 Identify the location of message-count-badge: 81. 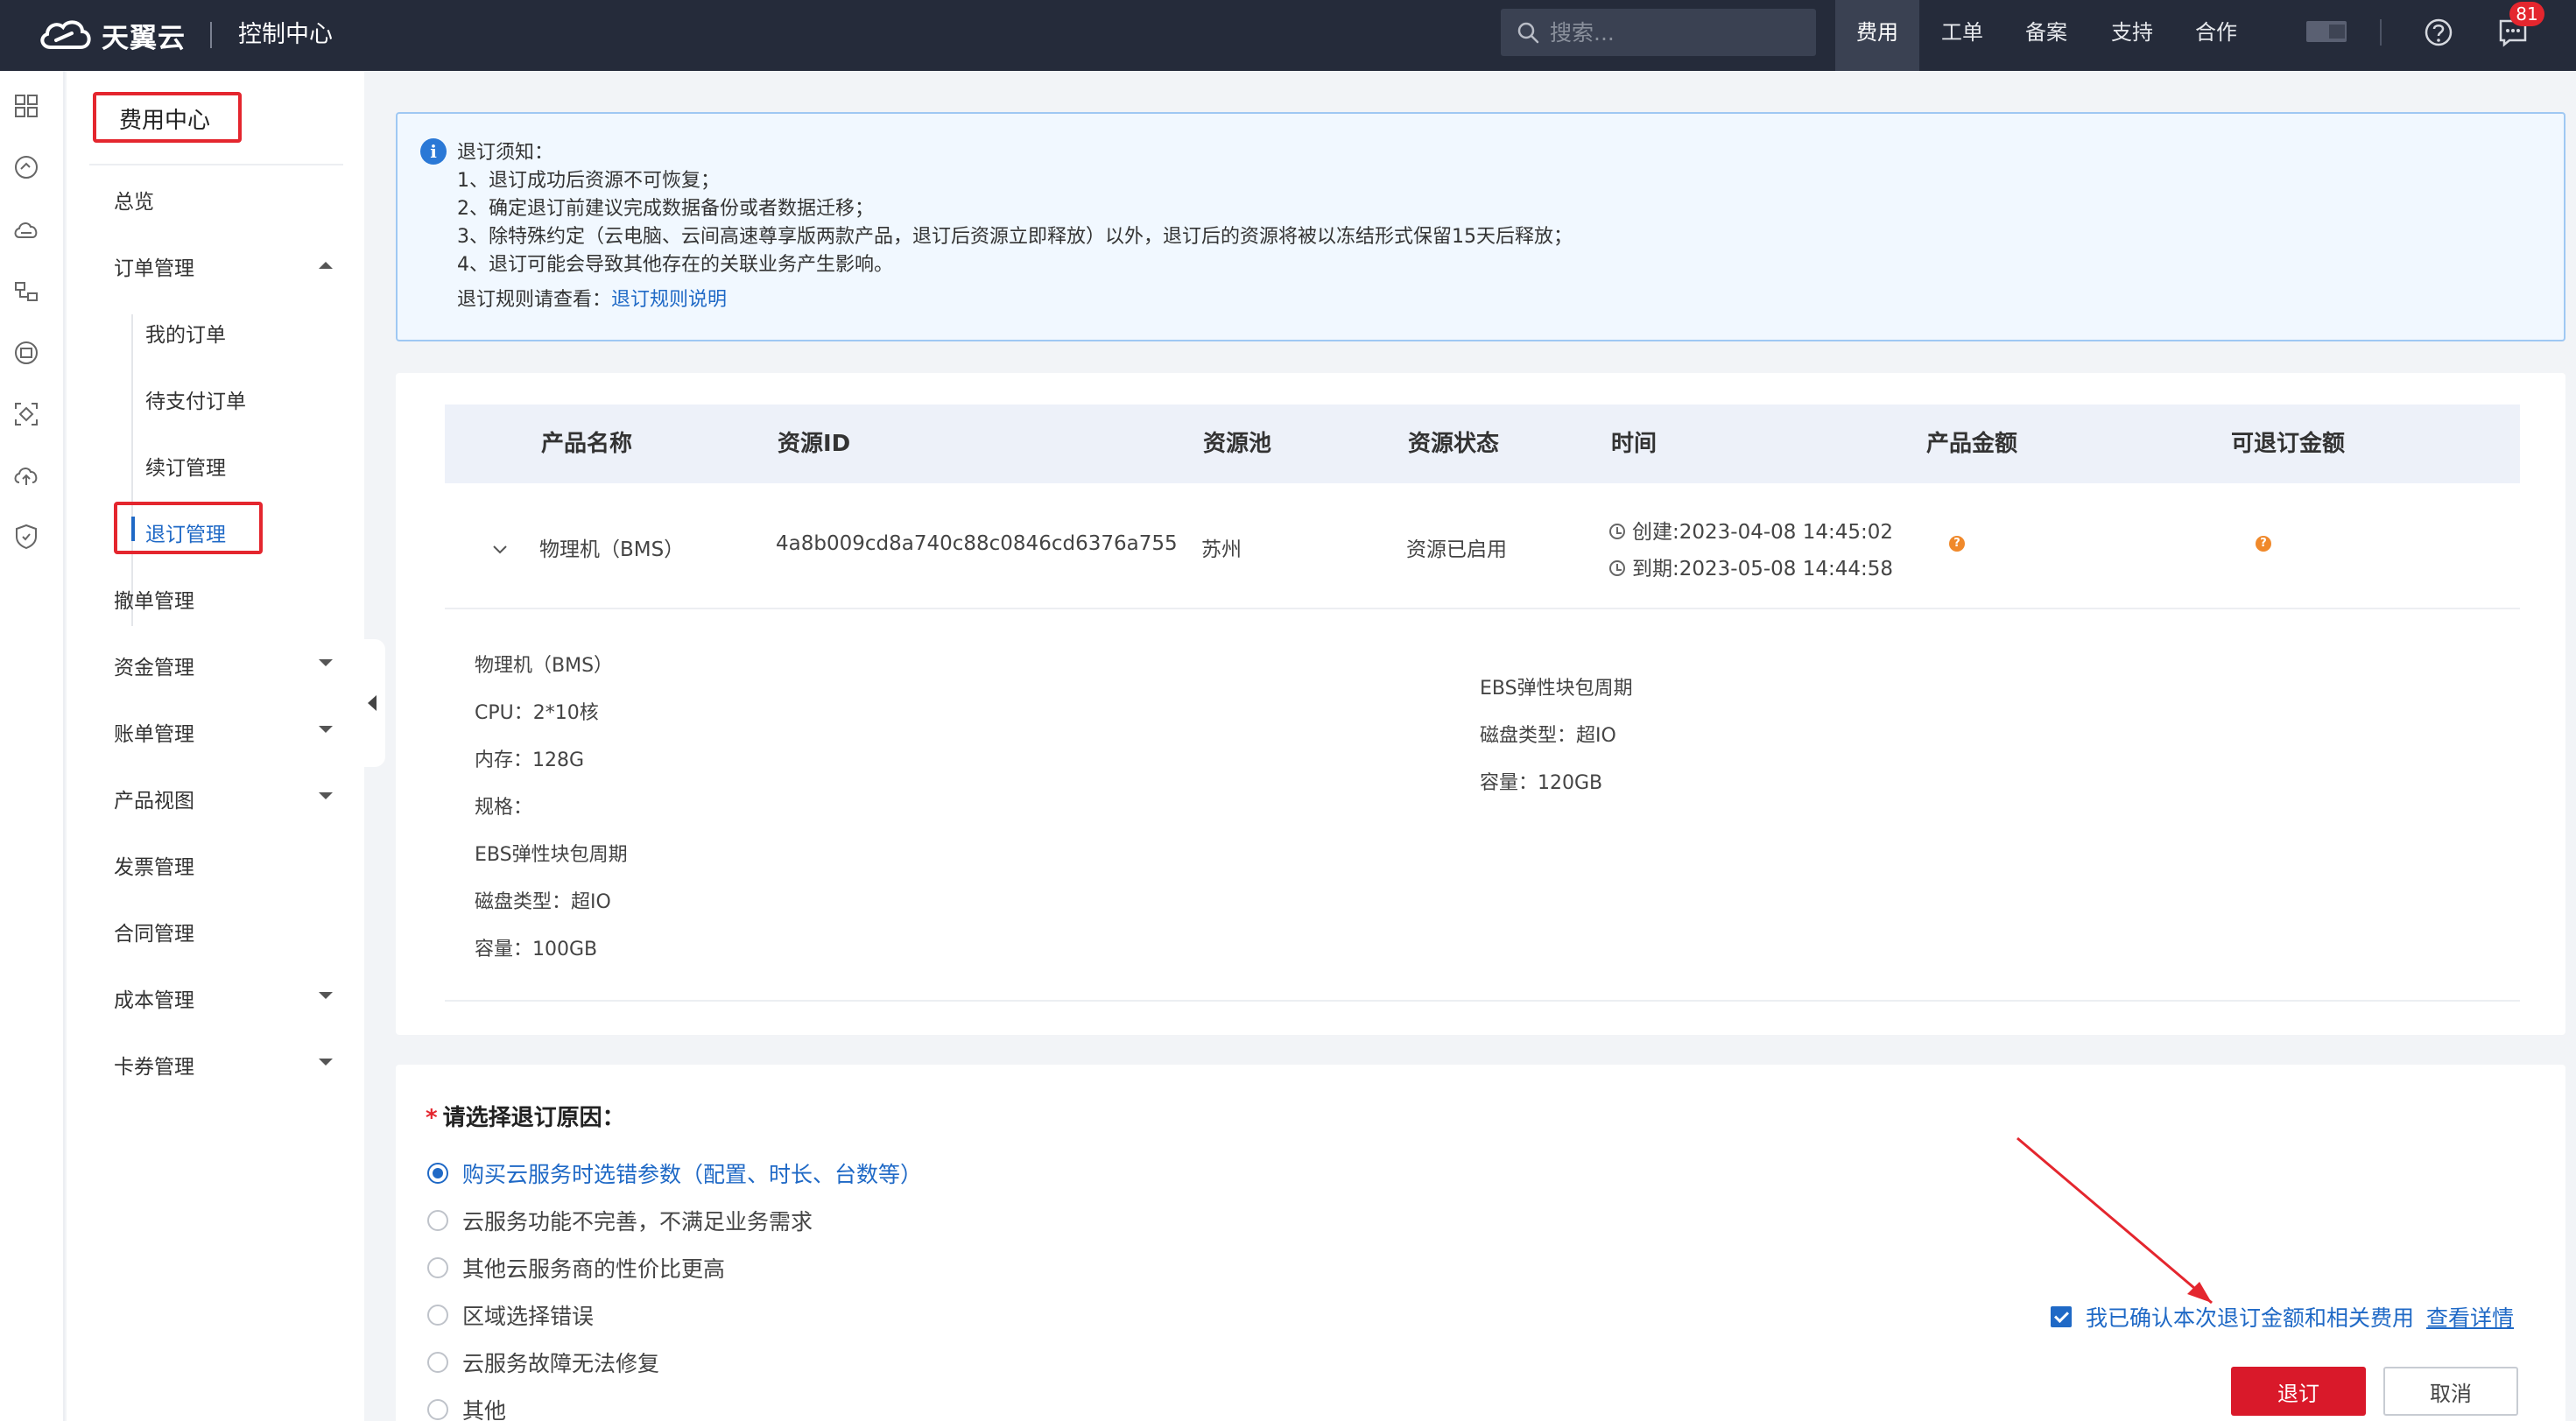
(2526, 14).